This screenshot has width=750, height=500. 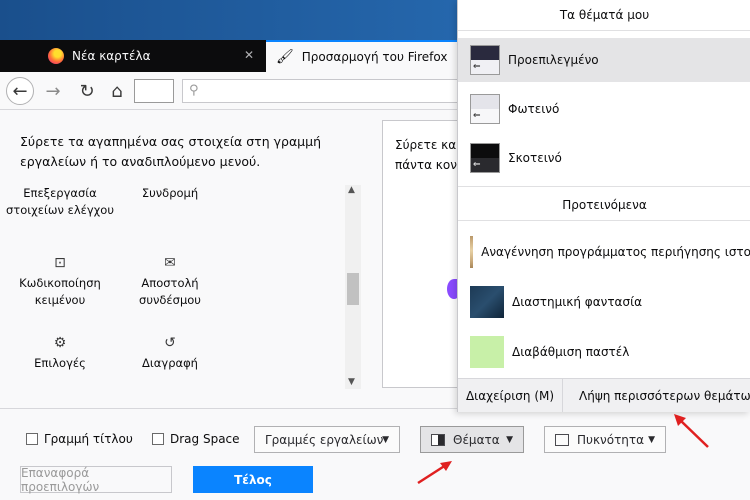 What do you see at coordinates (604, 109) in the screenshot?
I see `theme-item-light: ⇐ Φωτεινό` at bounding box center [604, 109].